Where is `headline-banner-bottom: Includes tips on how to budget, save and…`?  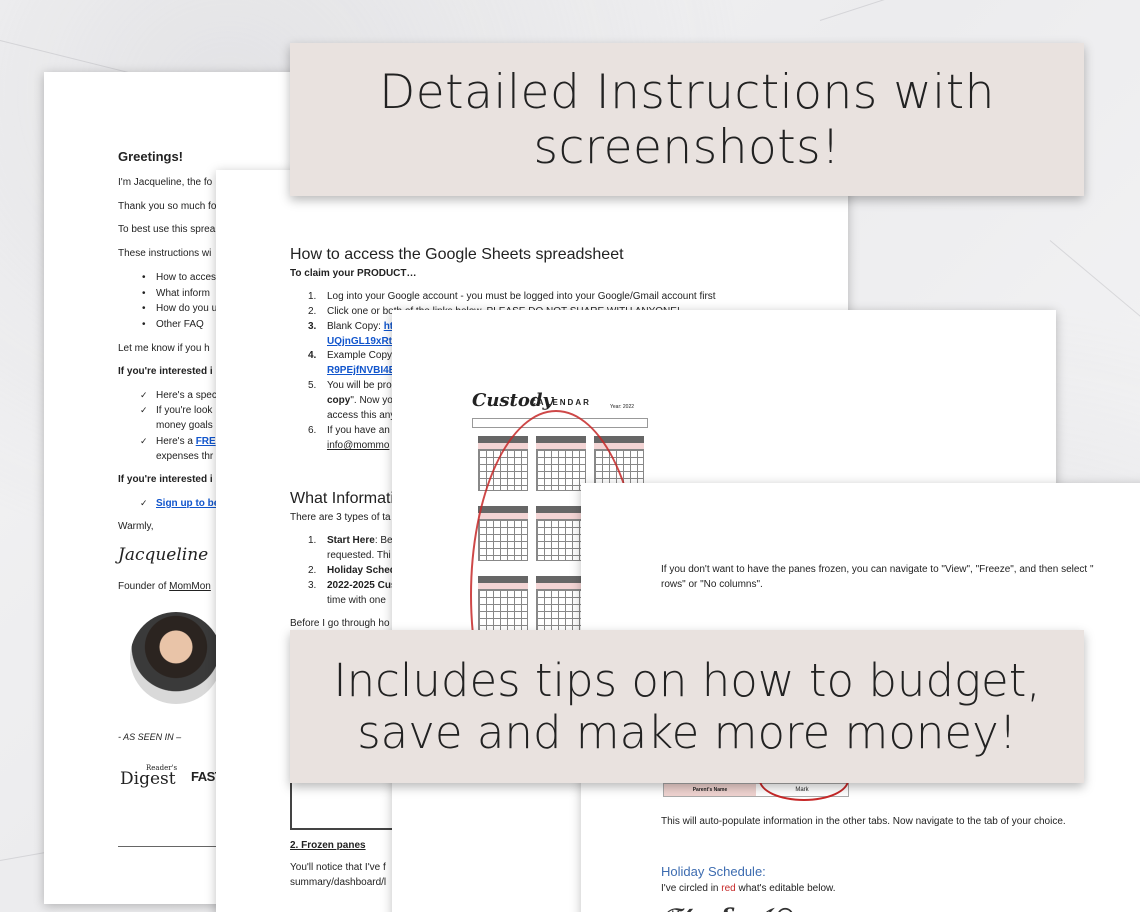 headline-banner-bottom: Includes tips on how to budget, save and… is located at coordinates (687, 706).